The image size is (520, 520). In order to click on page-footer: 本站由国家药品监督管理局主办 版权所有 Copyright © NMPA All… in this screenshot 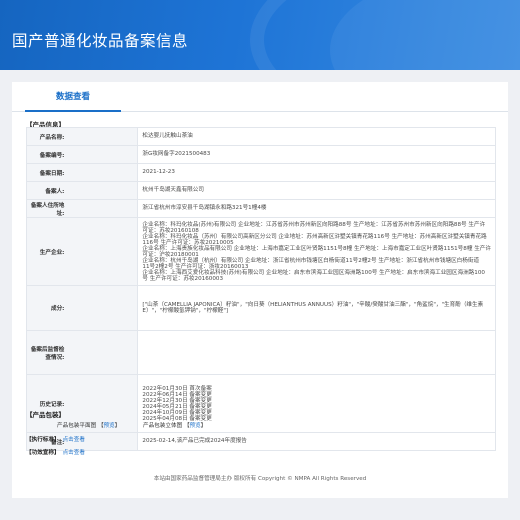, I will do `click(260, 479)`.